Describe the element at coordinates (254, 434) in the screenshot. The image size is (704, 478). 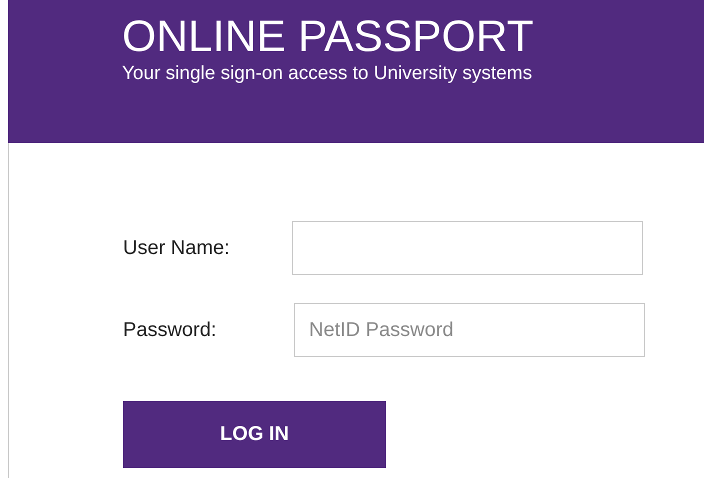
I see `login-button: LOG IN` at that location.